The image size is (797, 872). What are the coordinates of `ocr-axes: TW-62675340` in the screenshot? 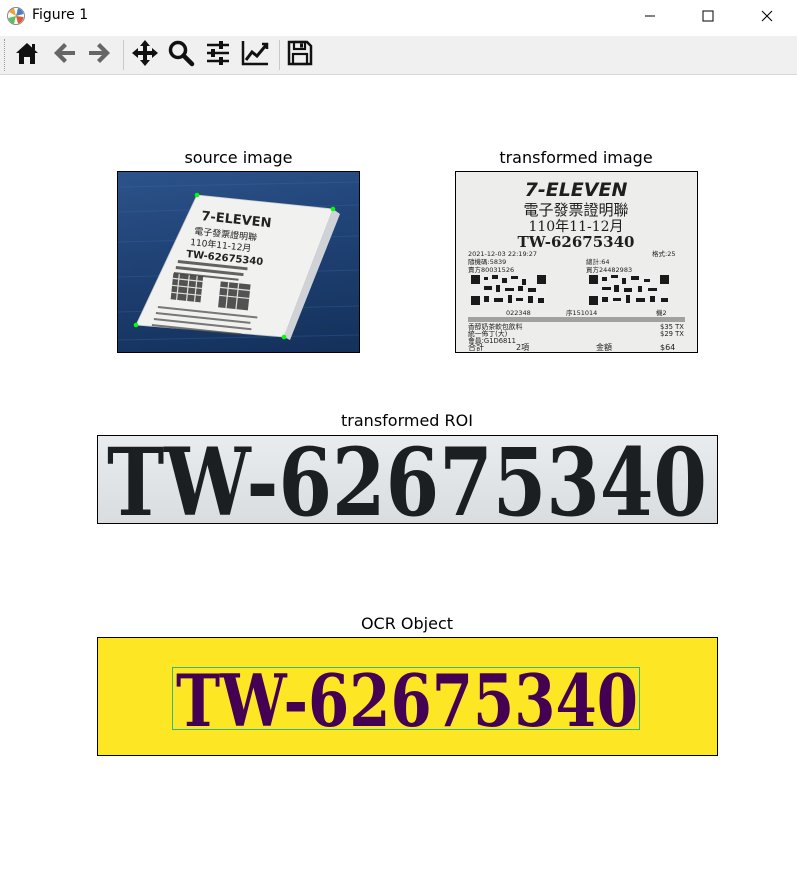 It's located at (407, 696).